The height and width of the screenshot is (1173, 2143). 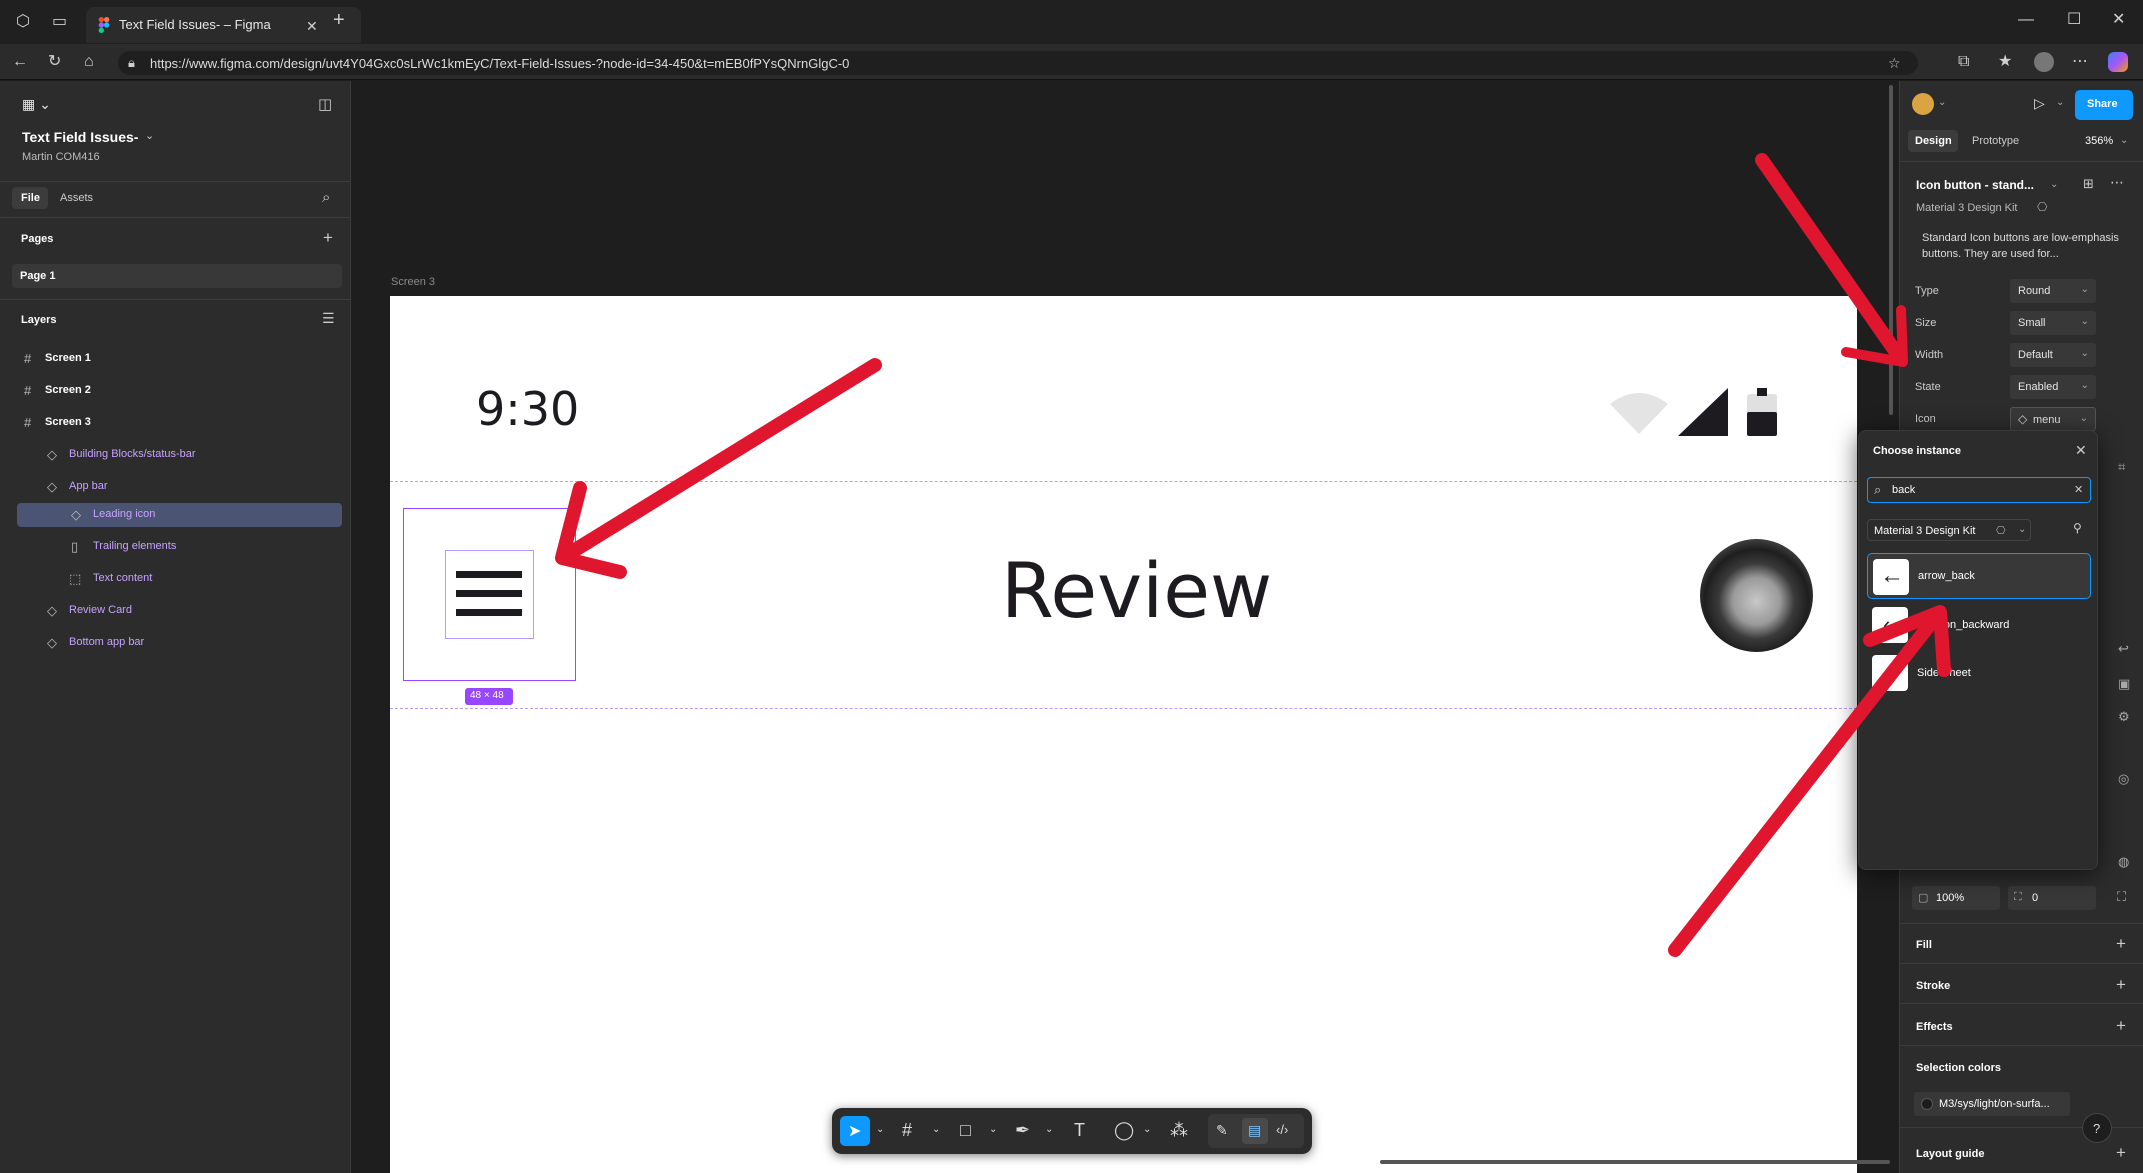 I want to click on more-icon: ⋯, so click(x=2080, y=62).